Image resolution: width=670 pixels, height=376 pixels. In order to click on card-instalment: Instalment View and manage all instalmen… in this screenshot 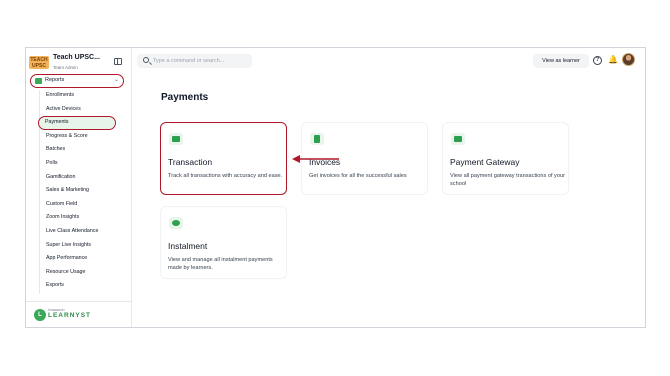, I will do `click(223, 242)`.